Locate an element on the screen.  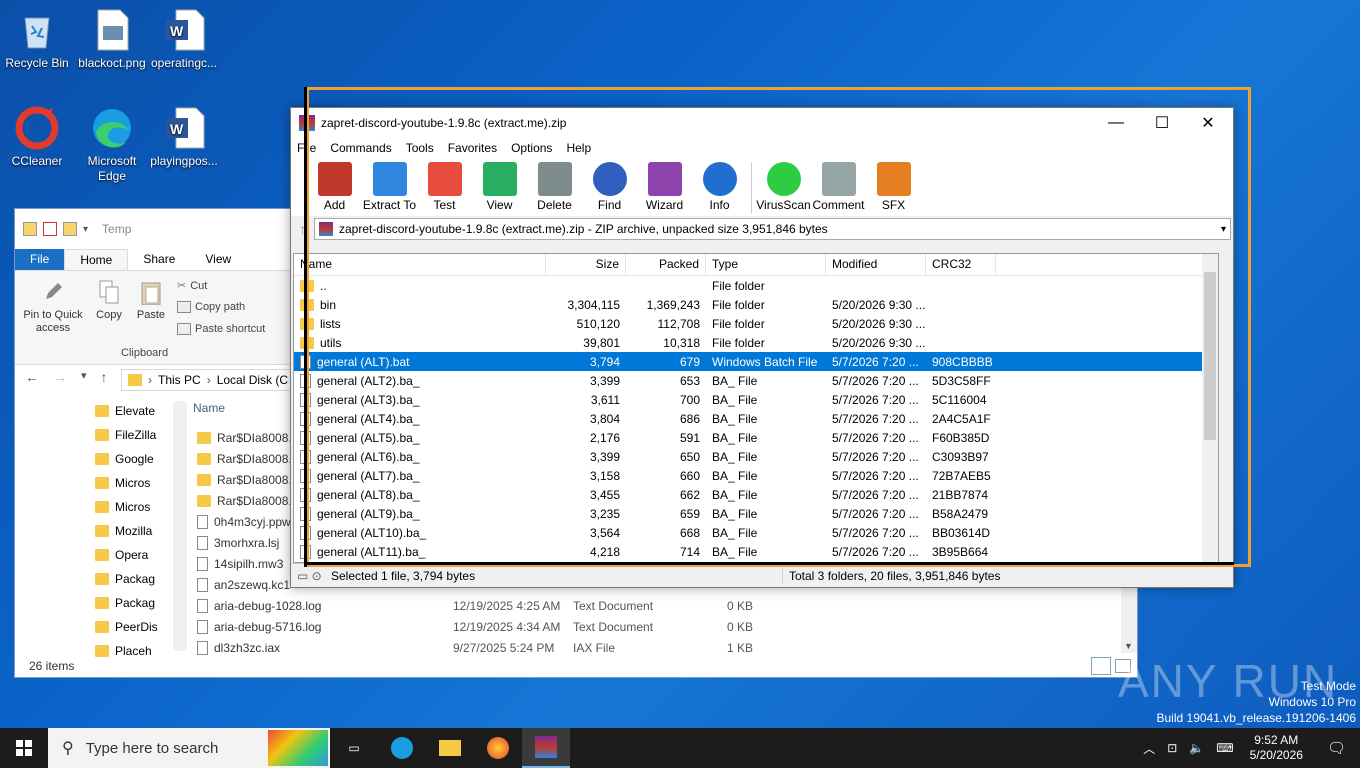
network-icon: ⊡ is located at coordinates (1172, 748).